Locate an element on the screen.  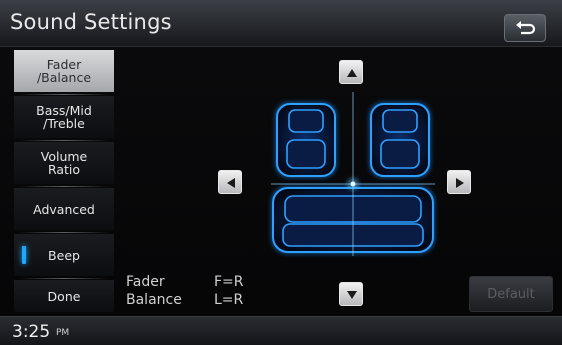
sidebar-item-label: Advanced is located at coordinates (64, 209).